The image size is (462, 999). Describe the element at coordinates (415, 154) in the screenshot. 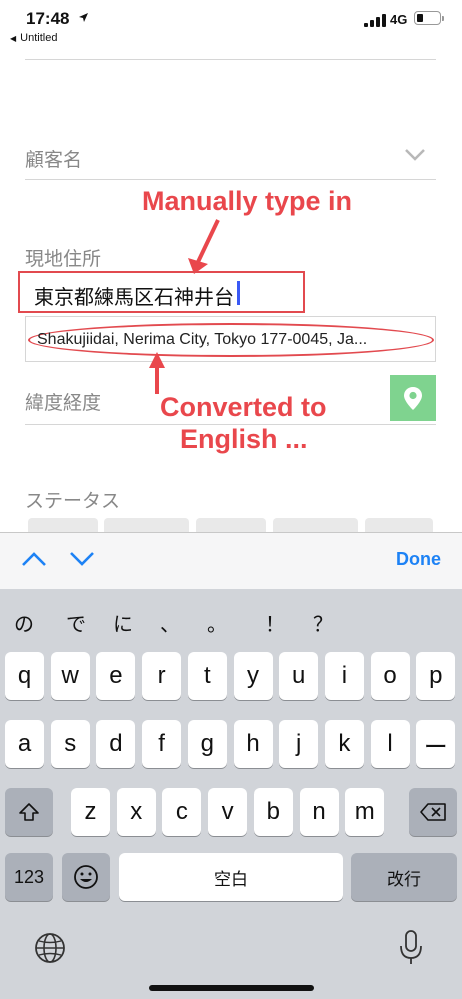

I see `chevron-down-icon` at that location.